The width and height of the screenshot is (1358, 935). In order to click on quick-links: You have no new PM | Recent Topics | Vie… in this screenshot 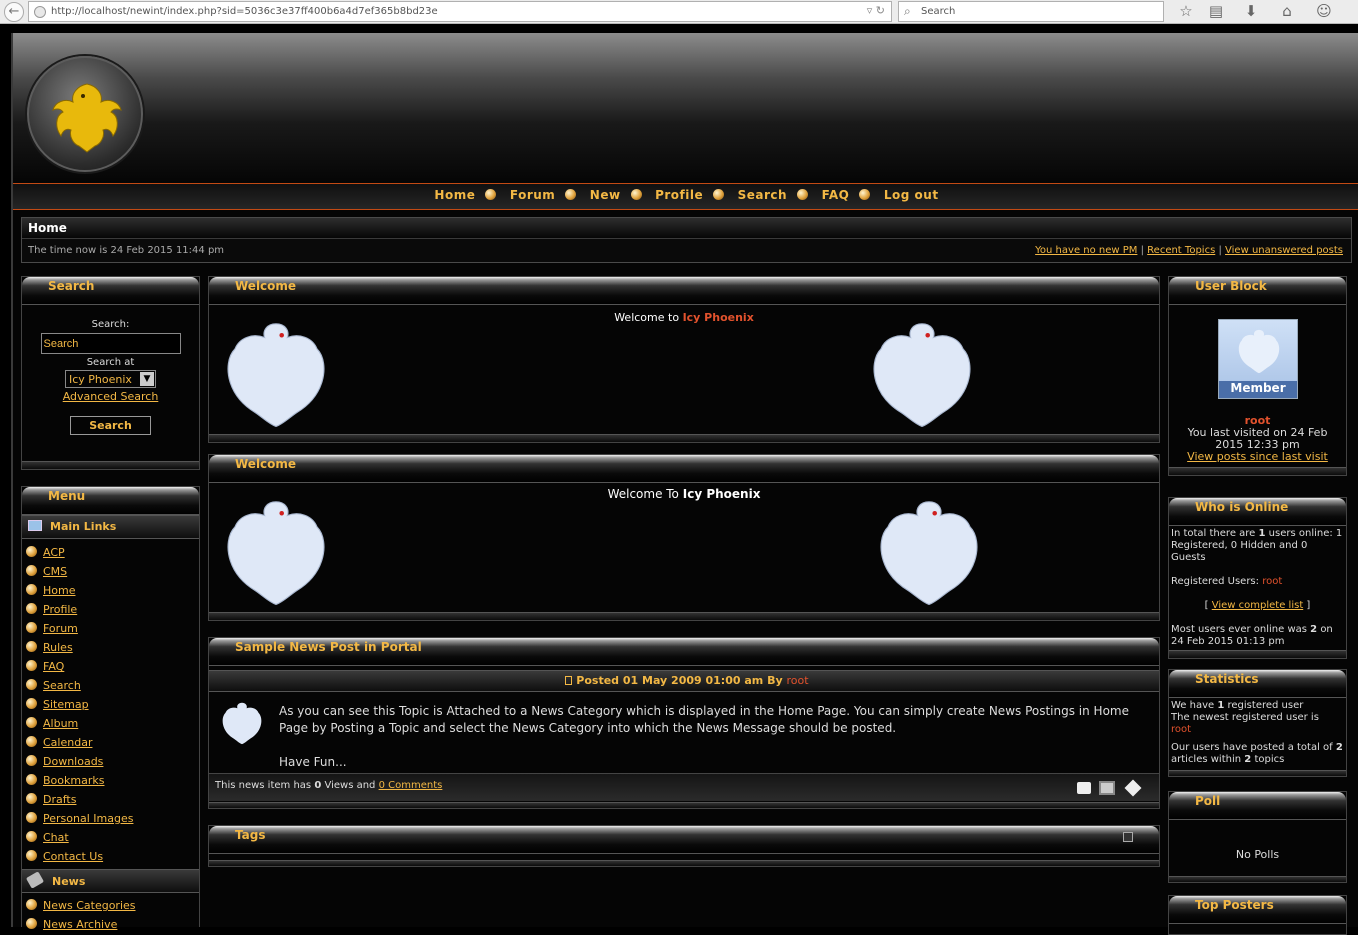, I will do `click(1189, 250)`.